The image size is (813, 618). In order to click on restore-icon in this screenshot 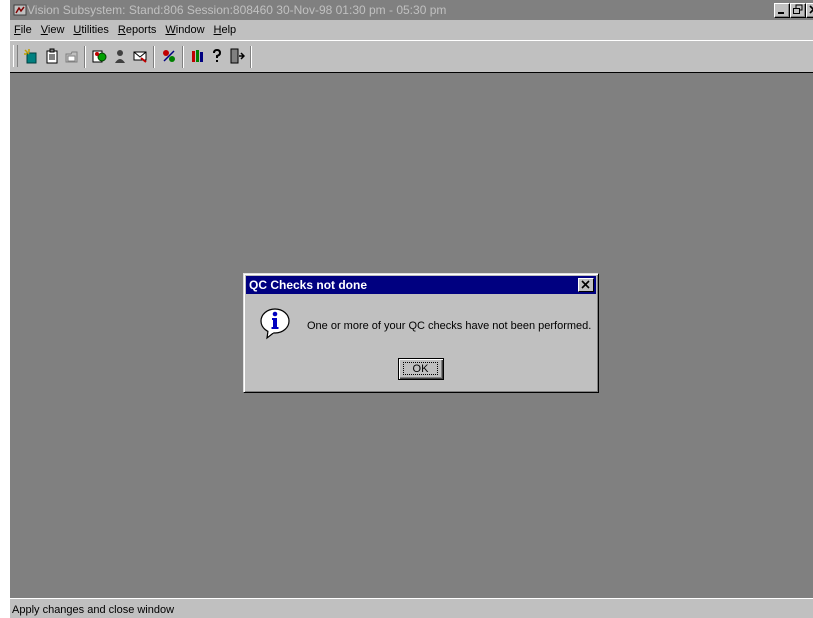, I will do `click(798, 10)`.